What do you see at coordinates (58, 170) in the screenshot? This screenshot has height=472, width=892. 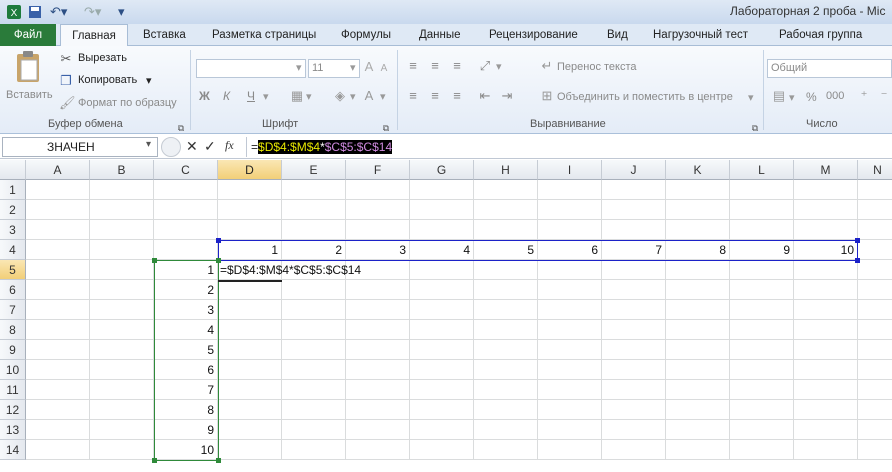 I see `column-header-a: A` at bounding box center [58, 170].